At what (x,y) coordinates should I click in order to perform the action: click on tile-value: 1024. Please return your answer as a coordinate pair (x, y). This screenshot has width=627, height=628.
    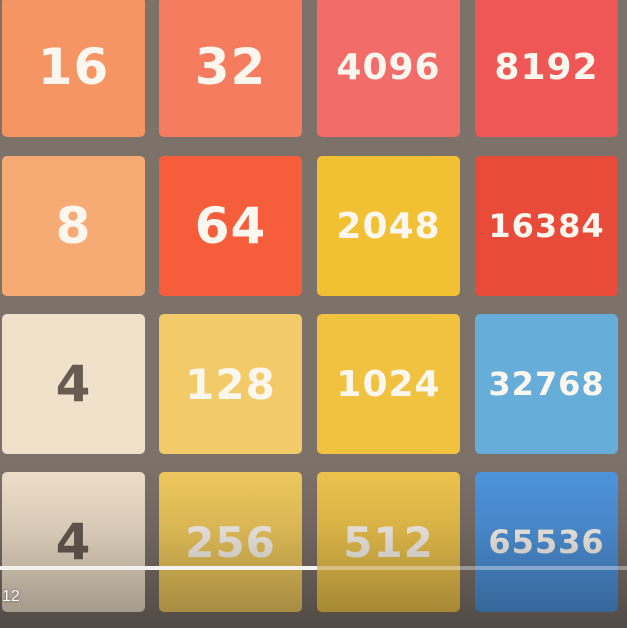
    Looking at the image, I should click on (388, 384).